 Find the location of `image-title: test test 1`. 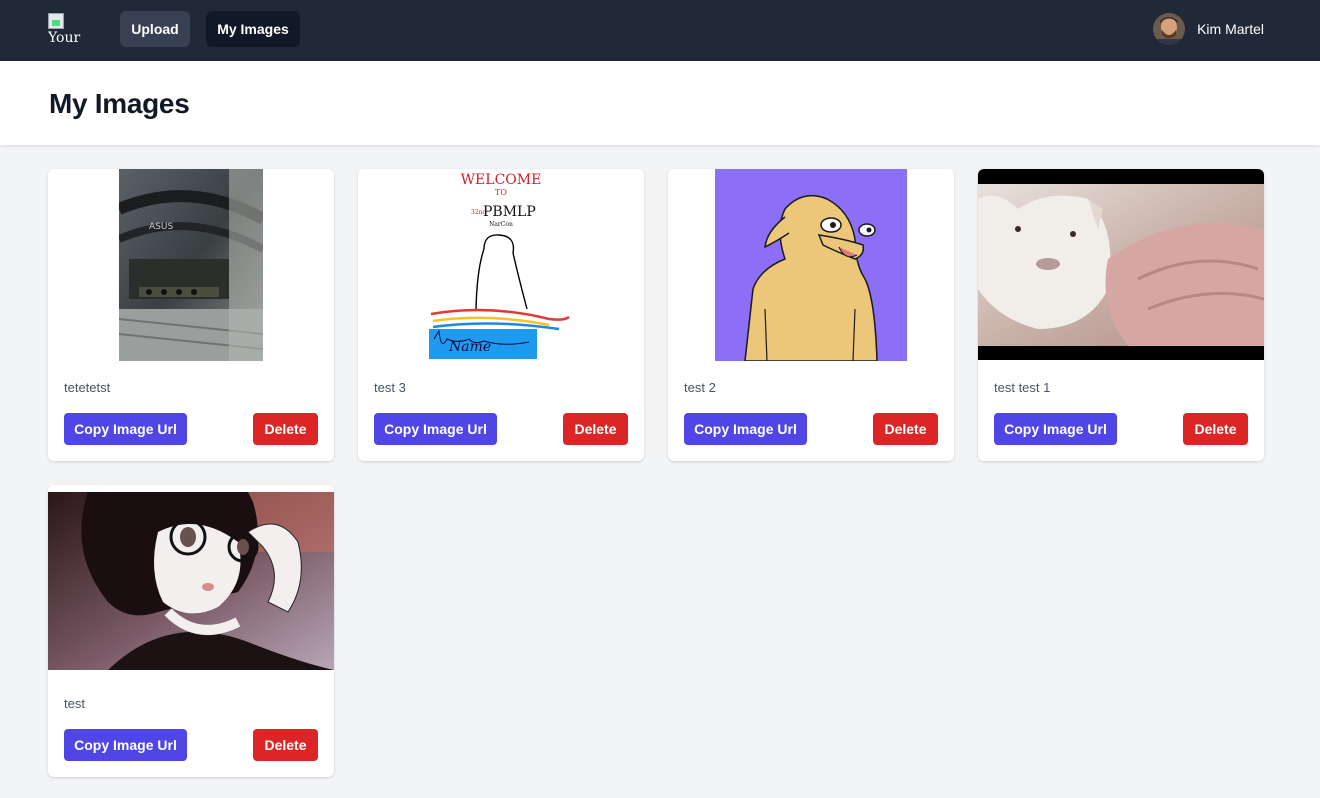

image-title: test test 1 is located at coordinates (1022, 387).